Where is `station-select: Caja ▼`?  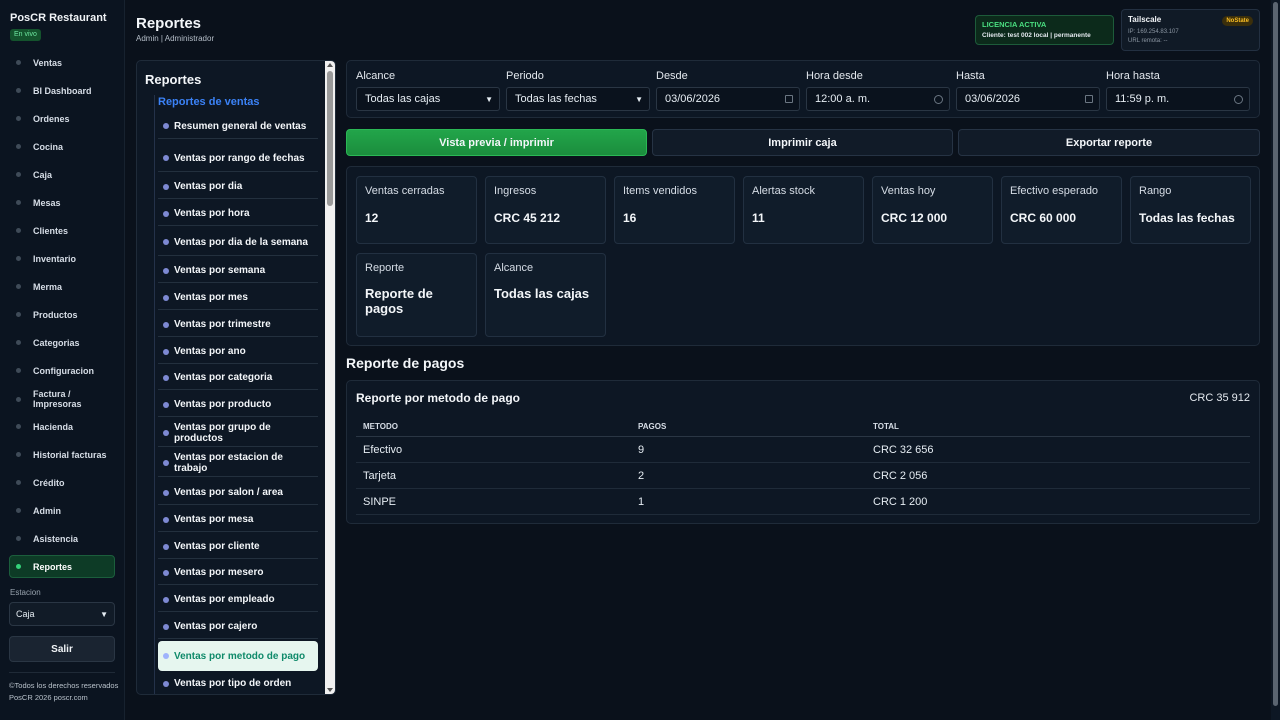 station-select: Caja ▼ is located at coordinates (62, 614).